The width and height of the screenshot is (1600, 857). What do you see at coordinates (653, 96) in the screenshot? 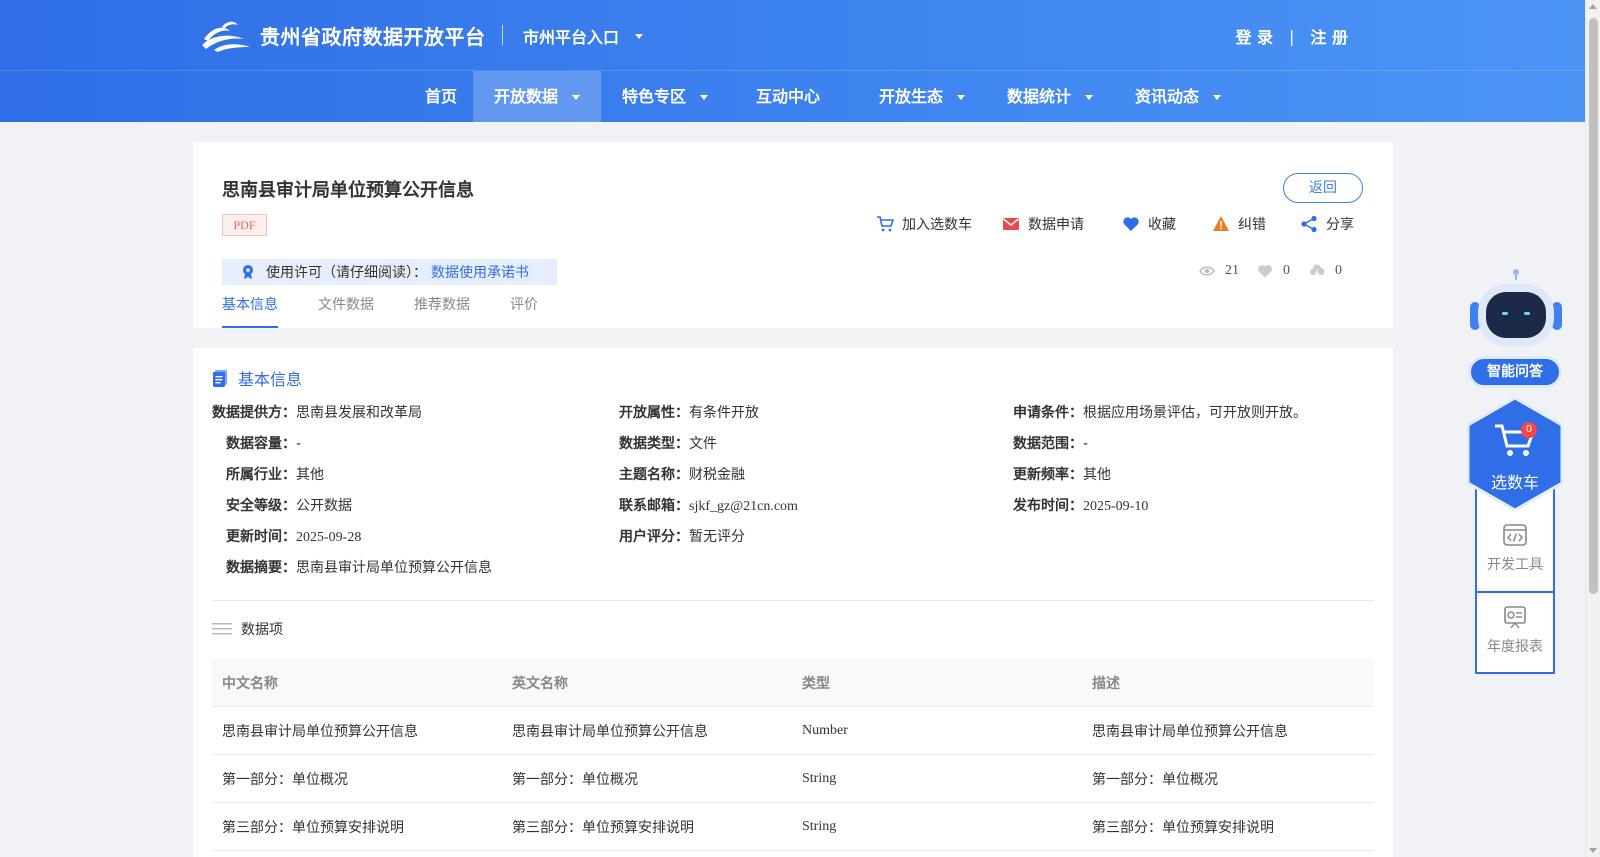
I see `nav-item-label: 特色专区` at bounding box center [653, 96].